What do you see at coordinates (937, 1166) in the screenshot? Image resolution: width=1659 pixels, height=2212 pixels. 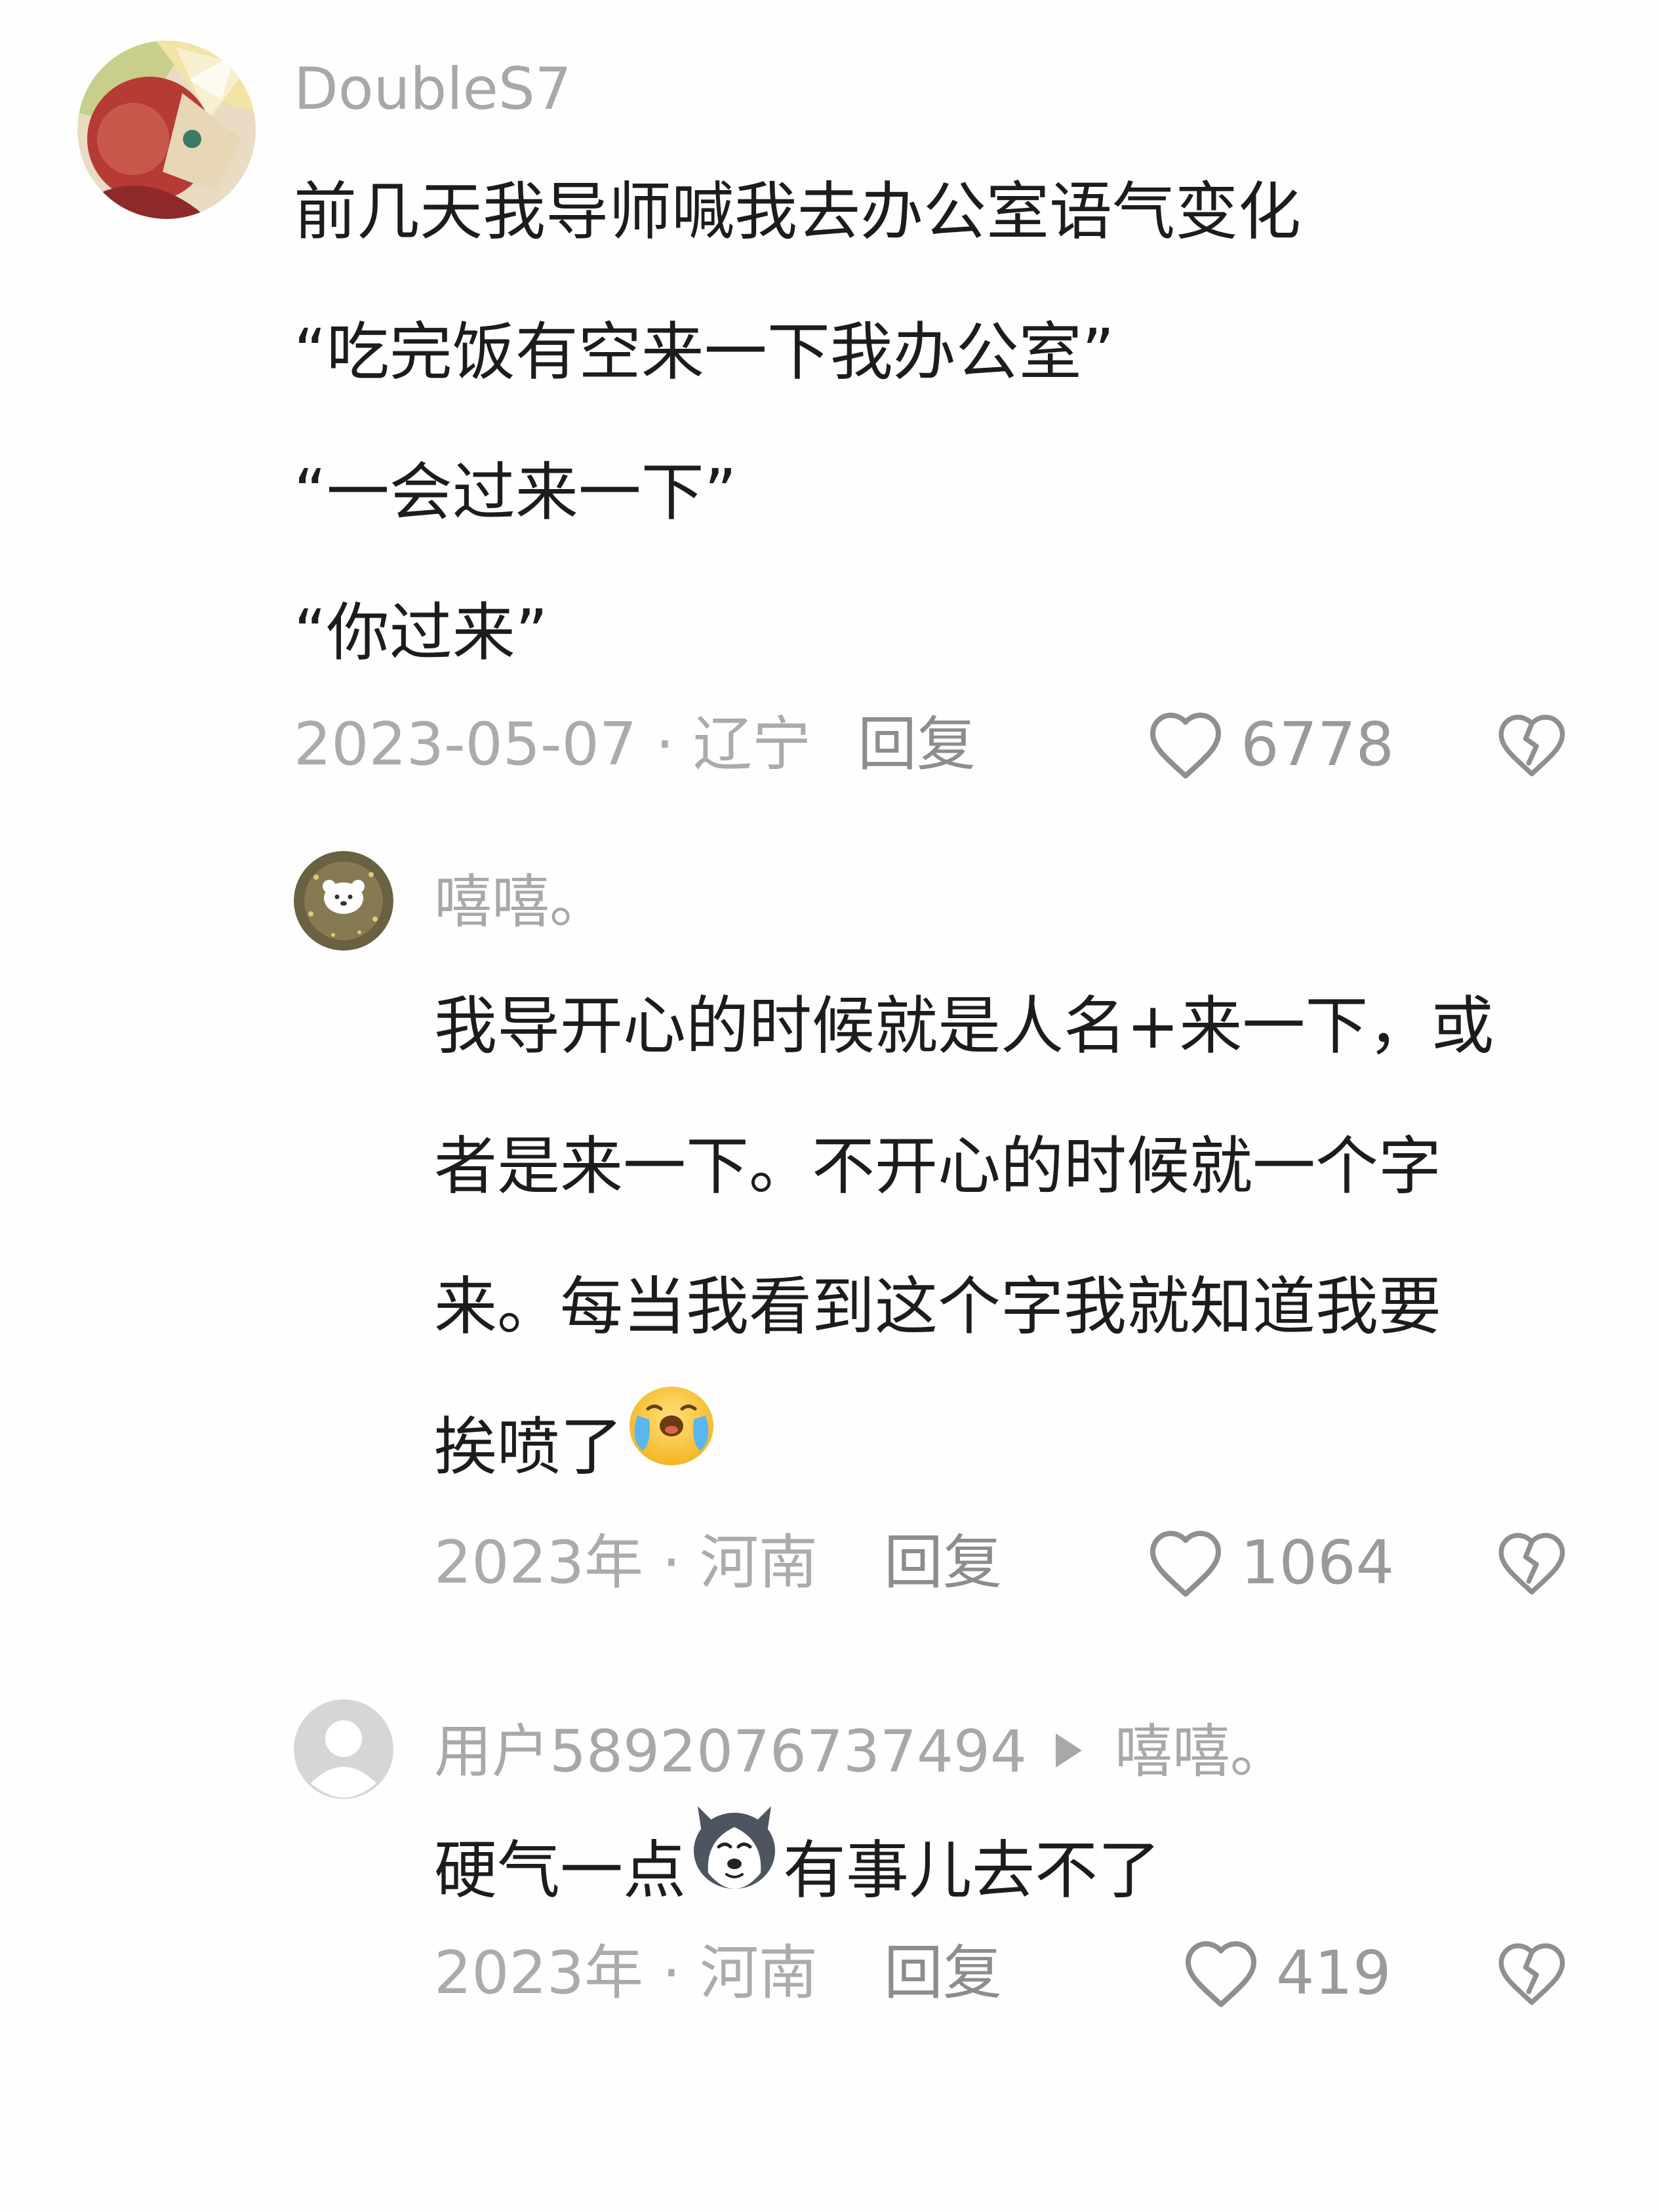 I see `comment-line: 者是来一下。不开心的时候就一个字` at bounding box center [937, 1166].